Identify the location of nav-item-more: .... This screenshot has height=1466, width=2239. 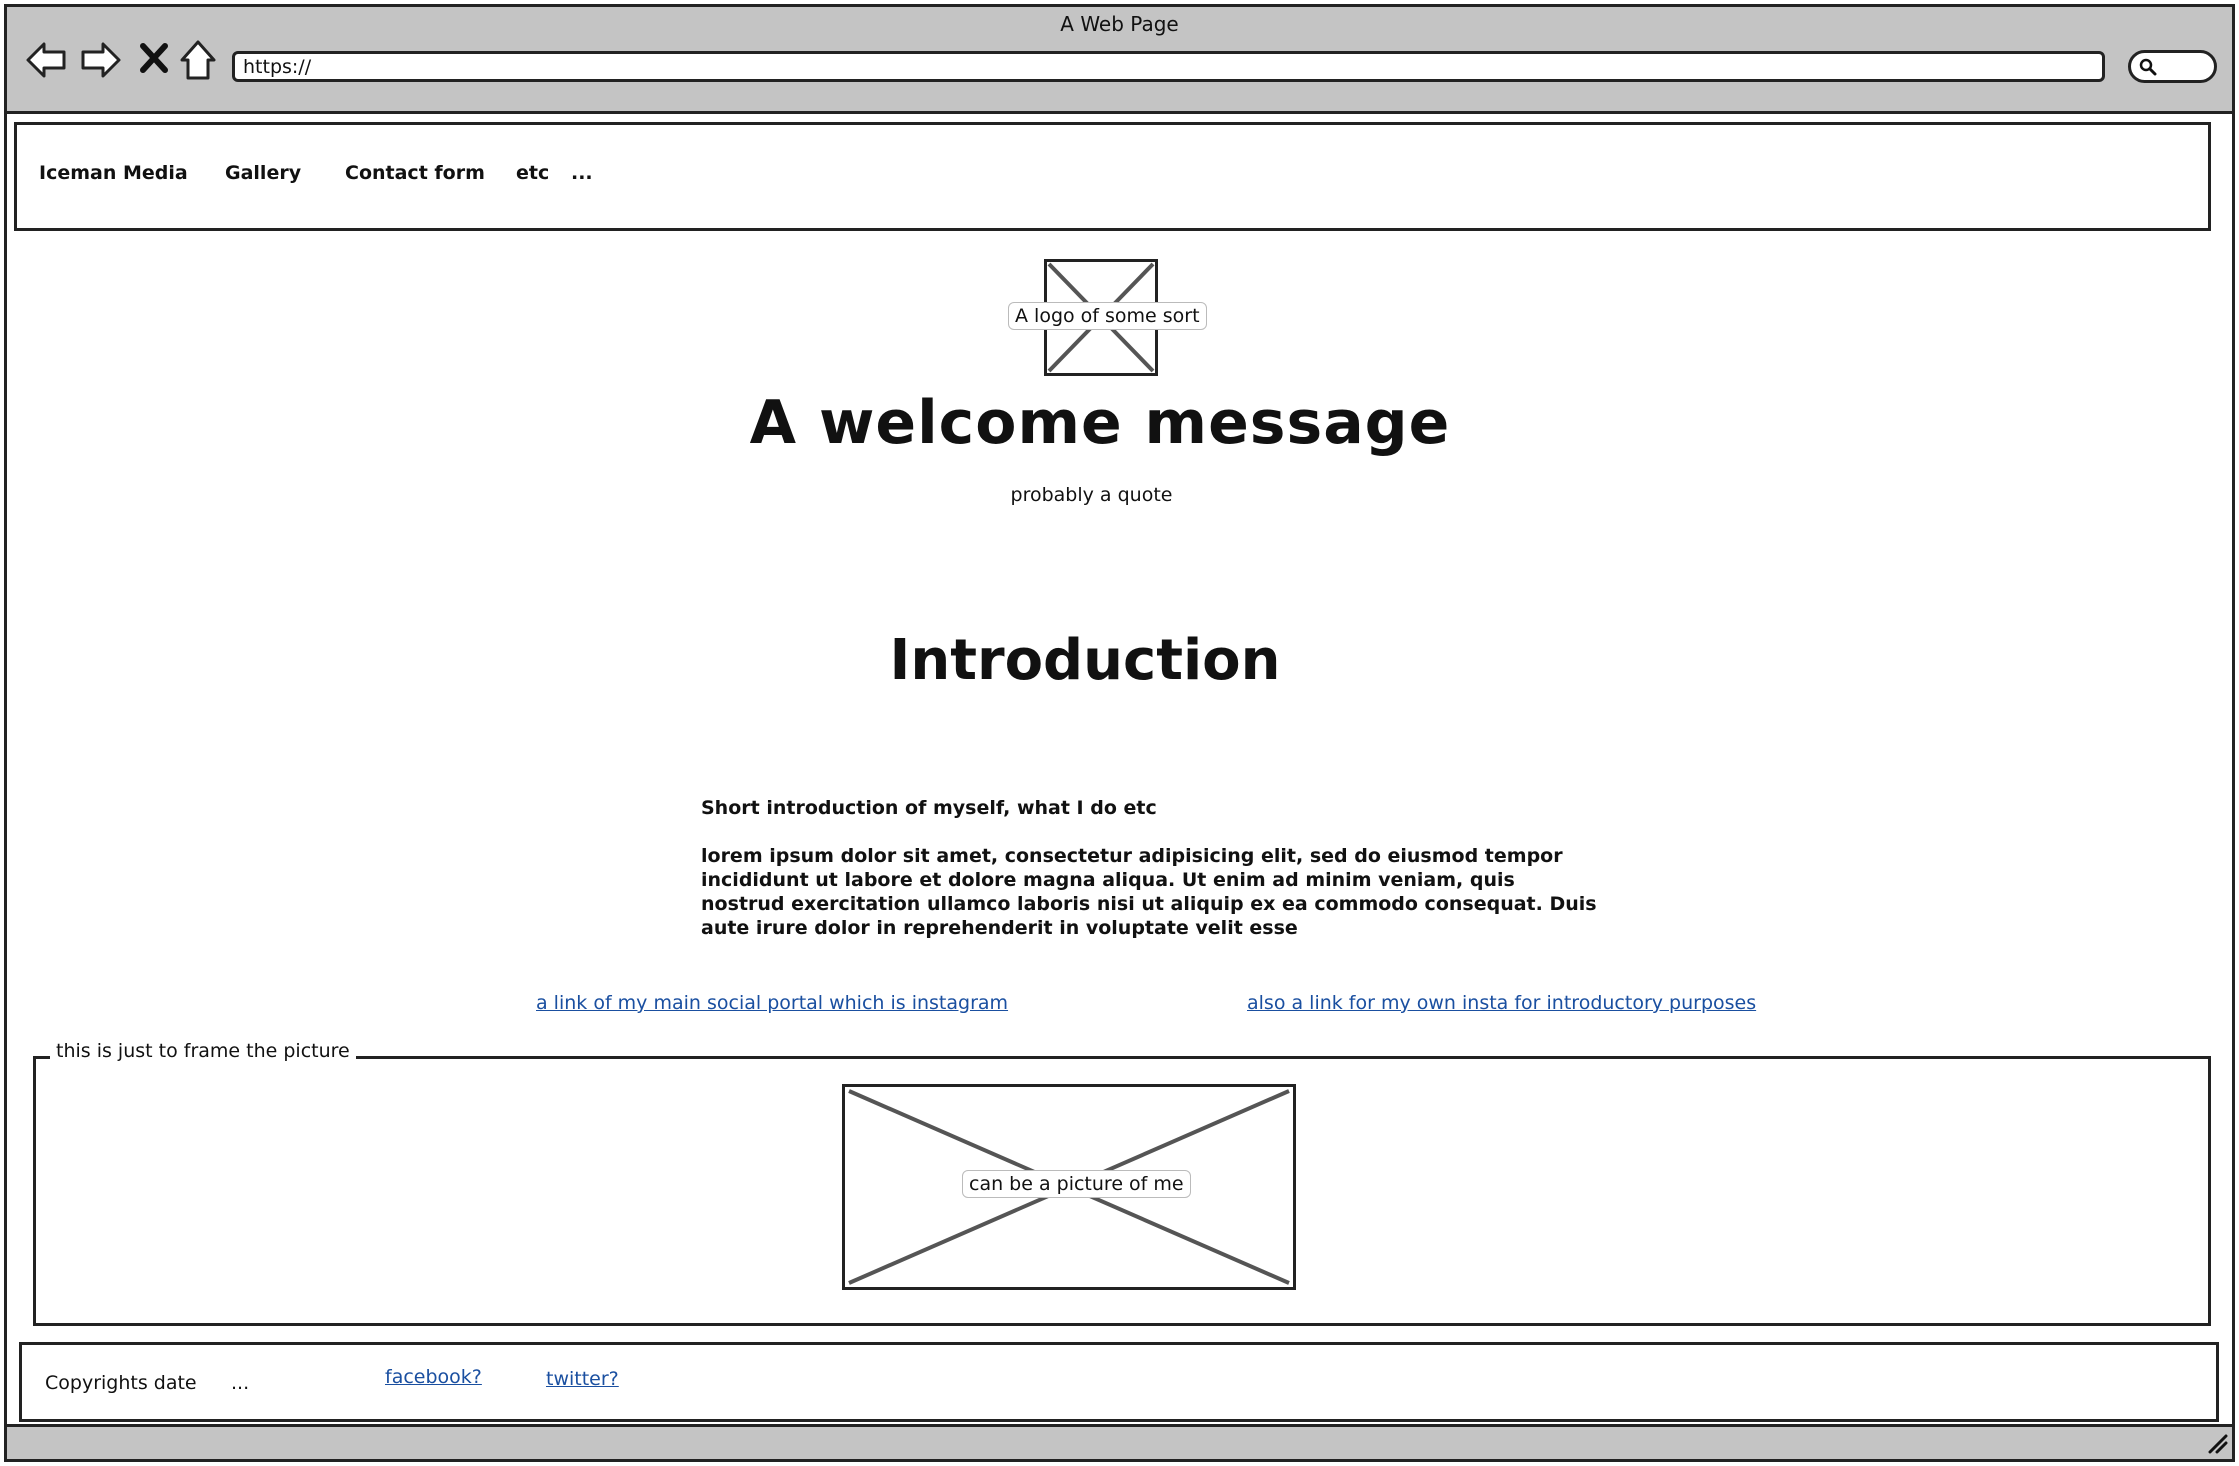
(582, 173).